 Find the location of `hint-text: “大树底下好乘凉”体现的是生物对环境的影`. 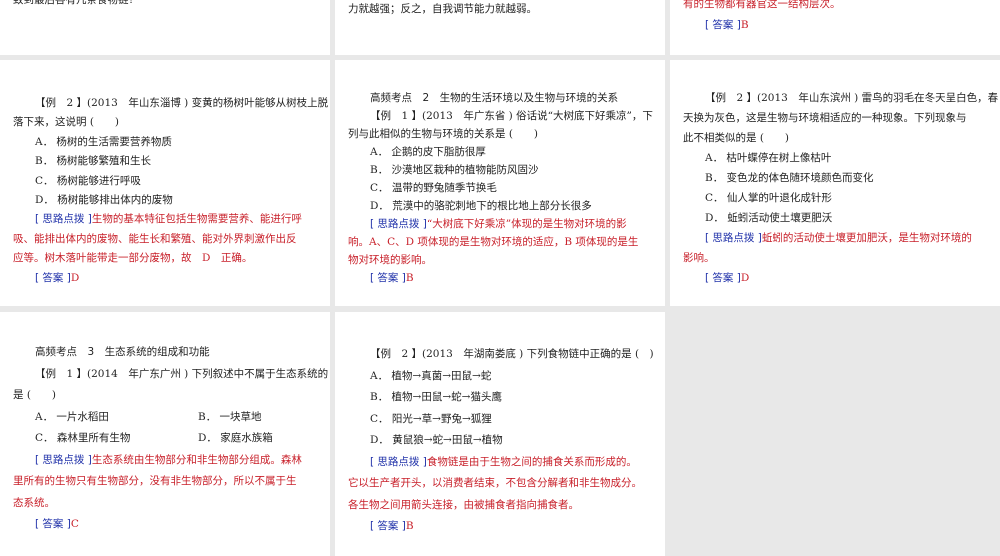

hint-text: “大树底下好乘凉”体现的是生物对环境的影 is located at coordinates (526, 224).